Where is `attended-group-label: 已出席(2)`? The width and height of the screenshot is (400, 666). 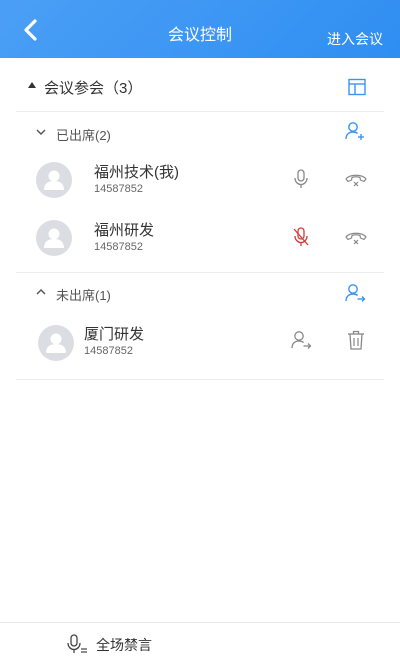 attended-group-label: 已出席(2) is located at coordinates (83, 135).